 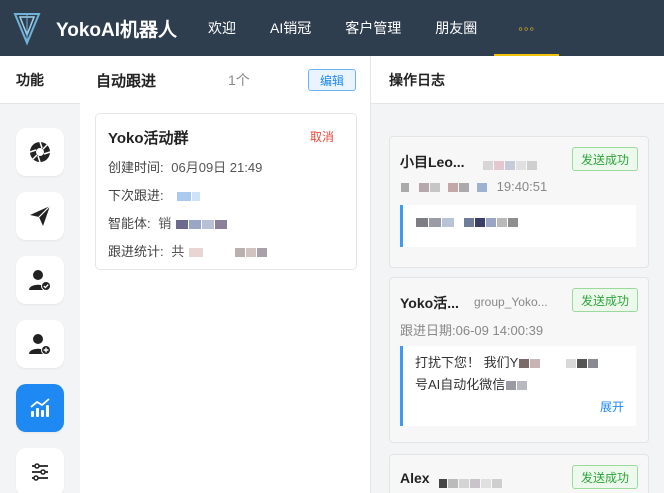 I want to click on expand-link: 展开, so click(x=612, y=407).